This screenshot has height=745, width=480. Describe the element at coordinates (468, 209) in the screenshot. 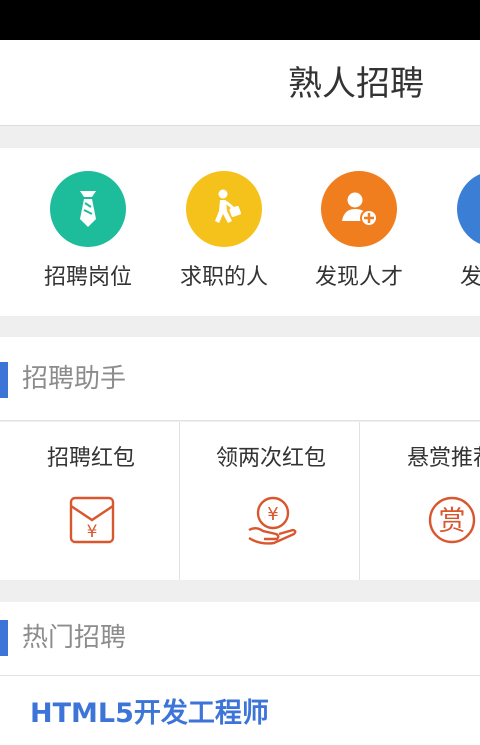

I see `partial-icon` at that location.